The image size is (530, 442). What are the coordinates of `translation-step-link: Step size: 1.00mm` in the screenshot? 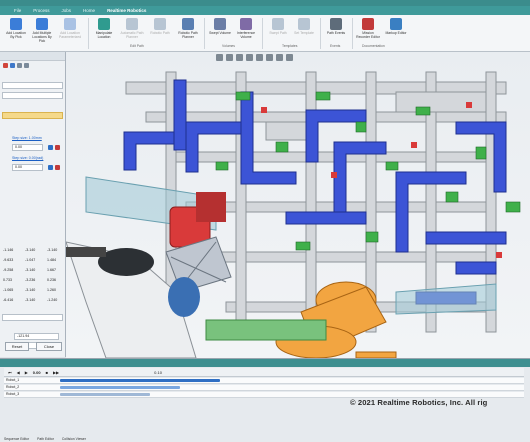 It's located at (27, 138).